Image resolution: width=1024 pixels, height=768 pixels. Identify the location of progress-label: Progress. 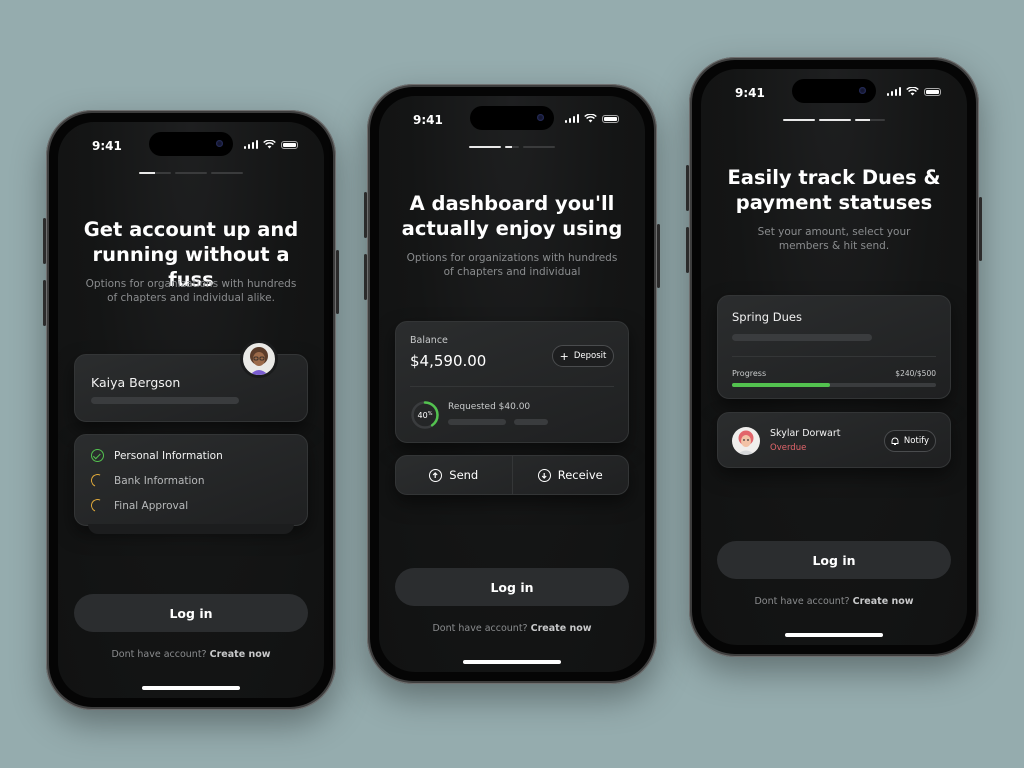
(749, 373).